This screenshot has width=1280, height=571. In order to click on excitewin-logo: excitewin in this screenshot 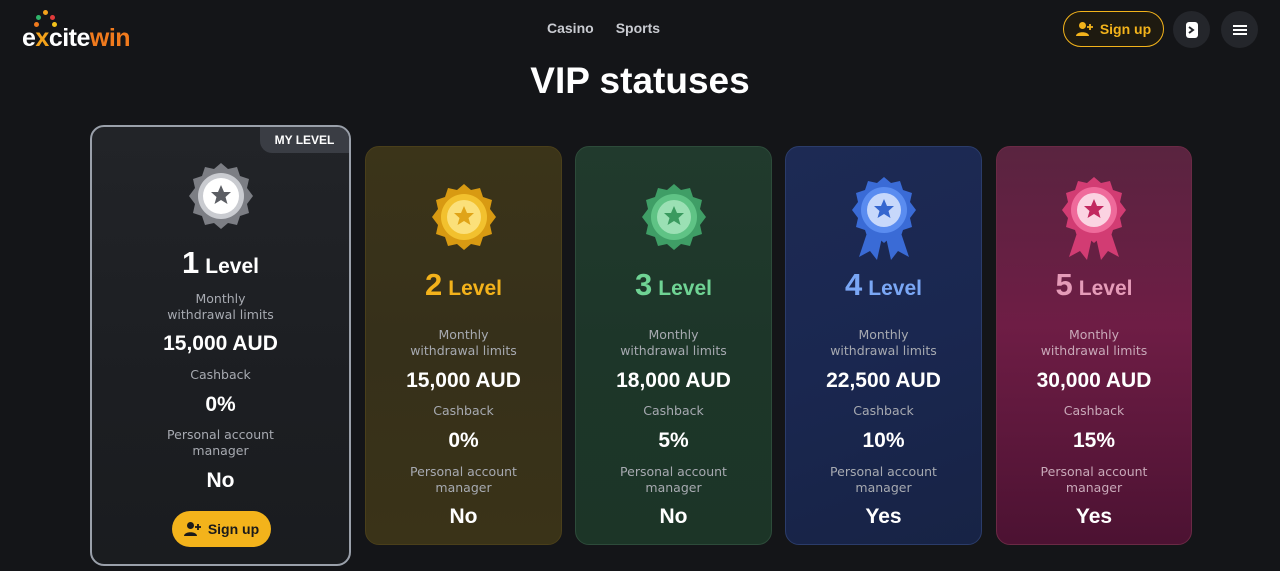, I will do `click(82, 32)`.